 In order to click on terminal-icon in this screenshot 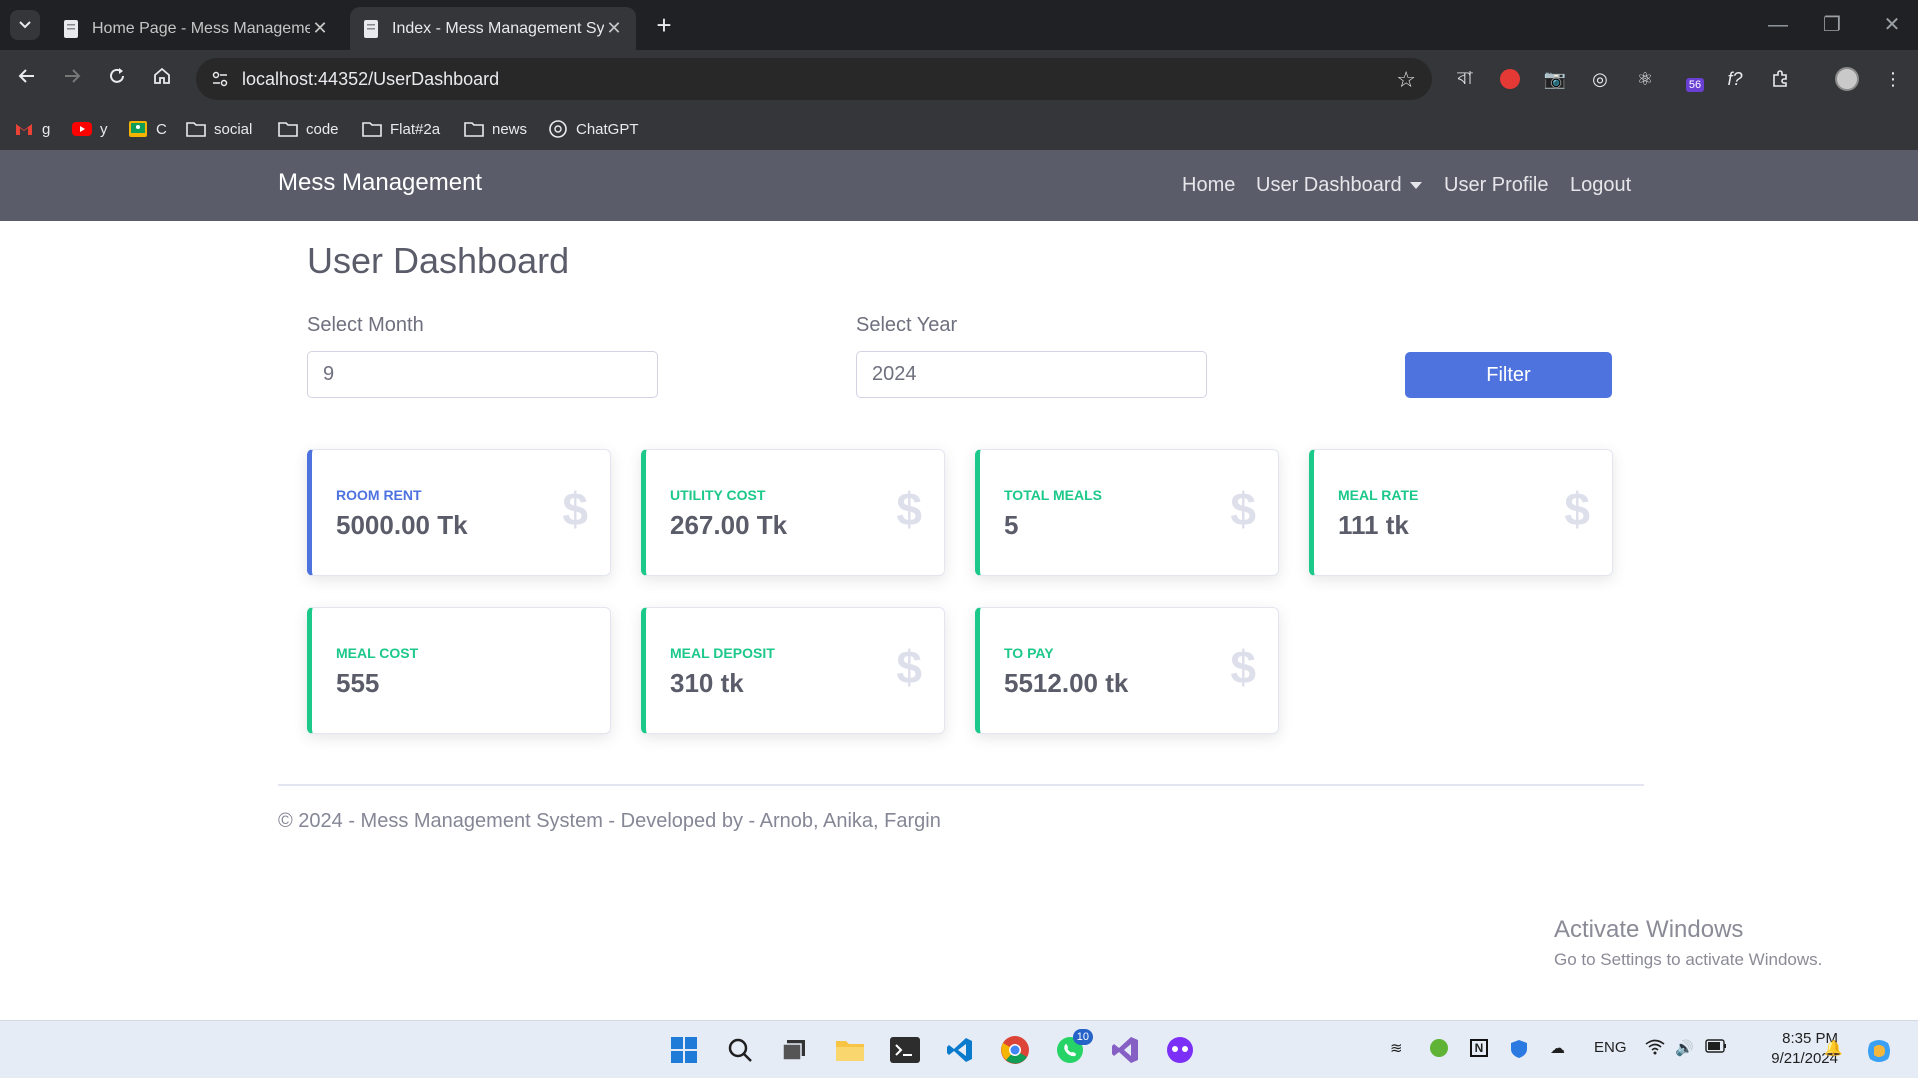, I will do `click(905, 1050)`.